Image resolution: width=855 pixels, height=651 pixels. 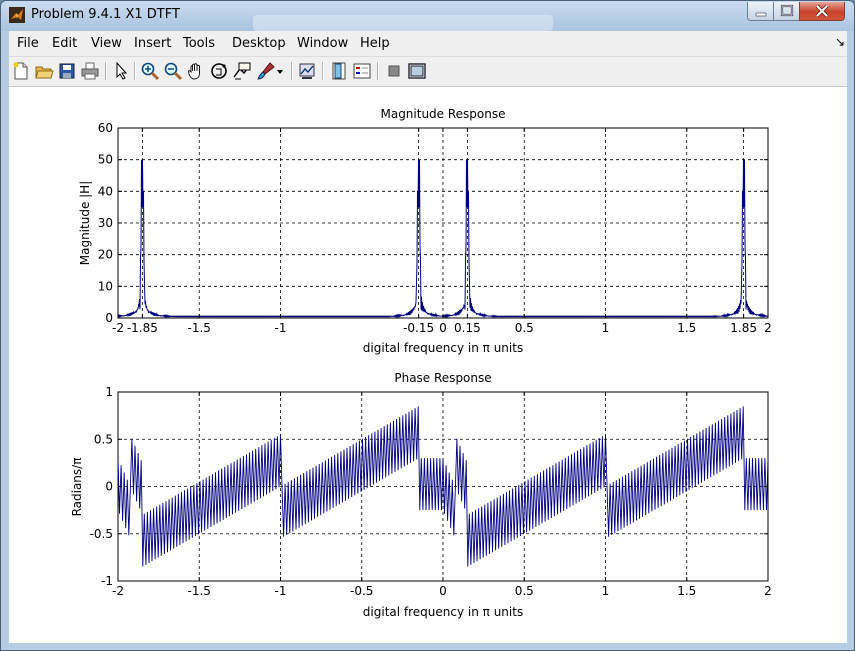 What do you see at coordinates (606, 328) in the screenshot?
I see `magnitude-xtick-label: 1` at bounding box center [606, 328].